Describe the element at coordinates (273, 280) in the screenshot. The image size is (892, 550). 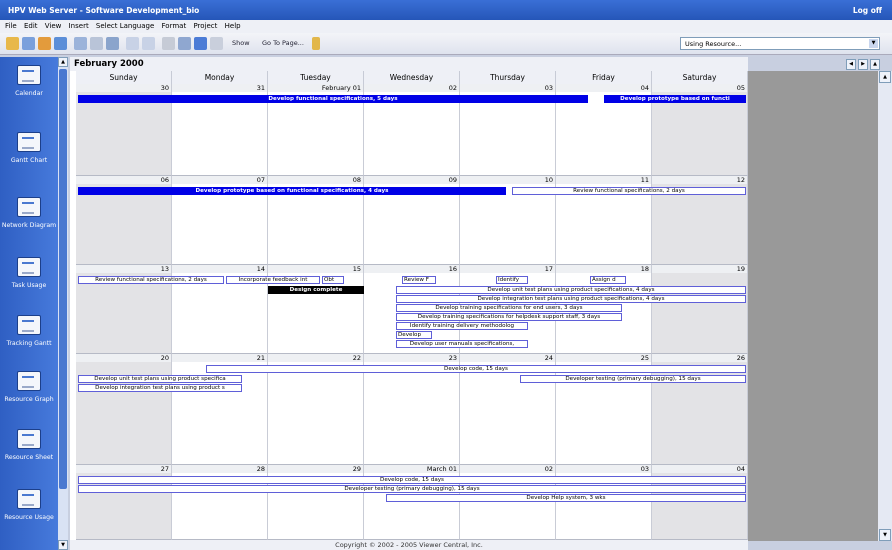
I see `task-bar: Incorporate feedback int` at that location.